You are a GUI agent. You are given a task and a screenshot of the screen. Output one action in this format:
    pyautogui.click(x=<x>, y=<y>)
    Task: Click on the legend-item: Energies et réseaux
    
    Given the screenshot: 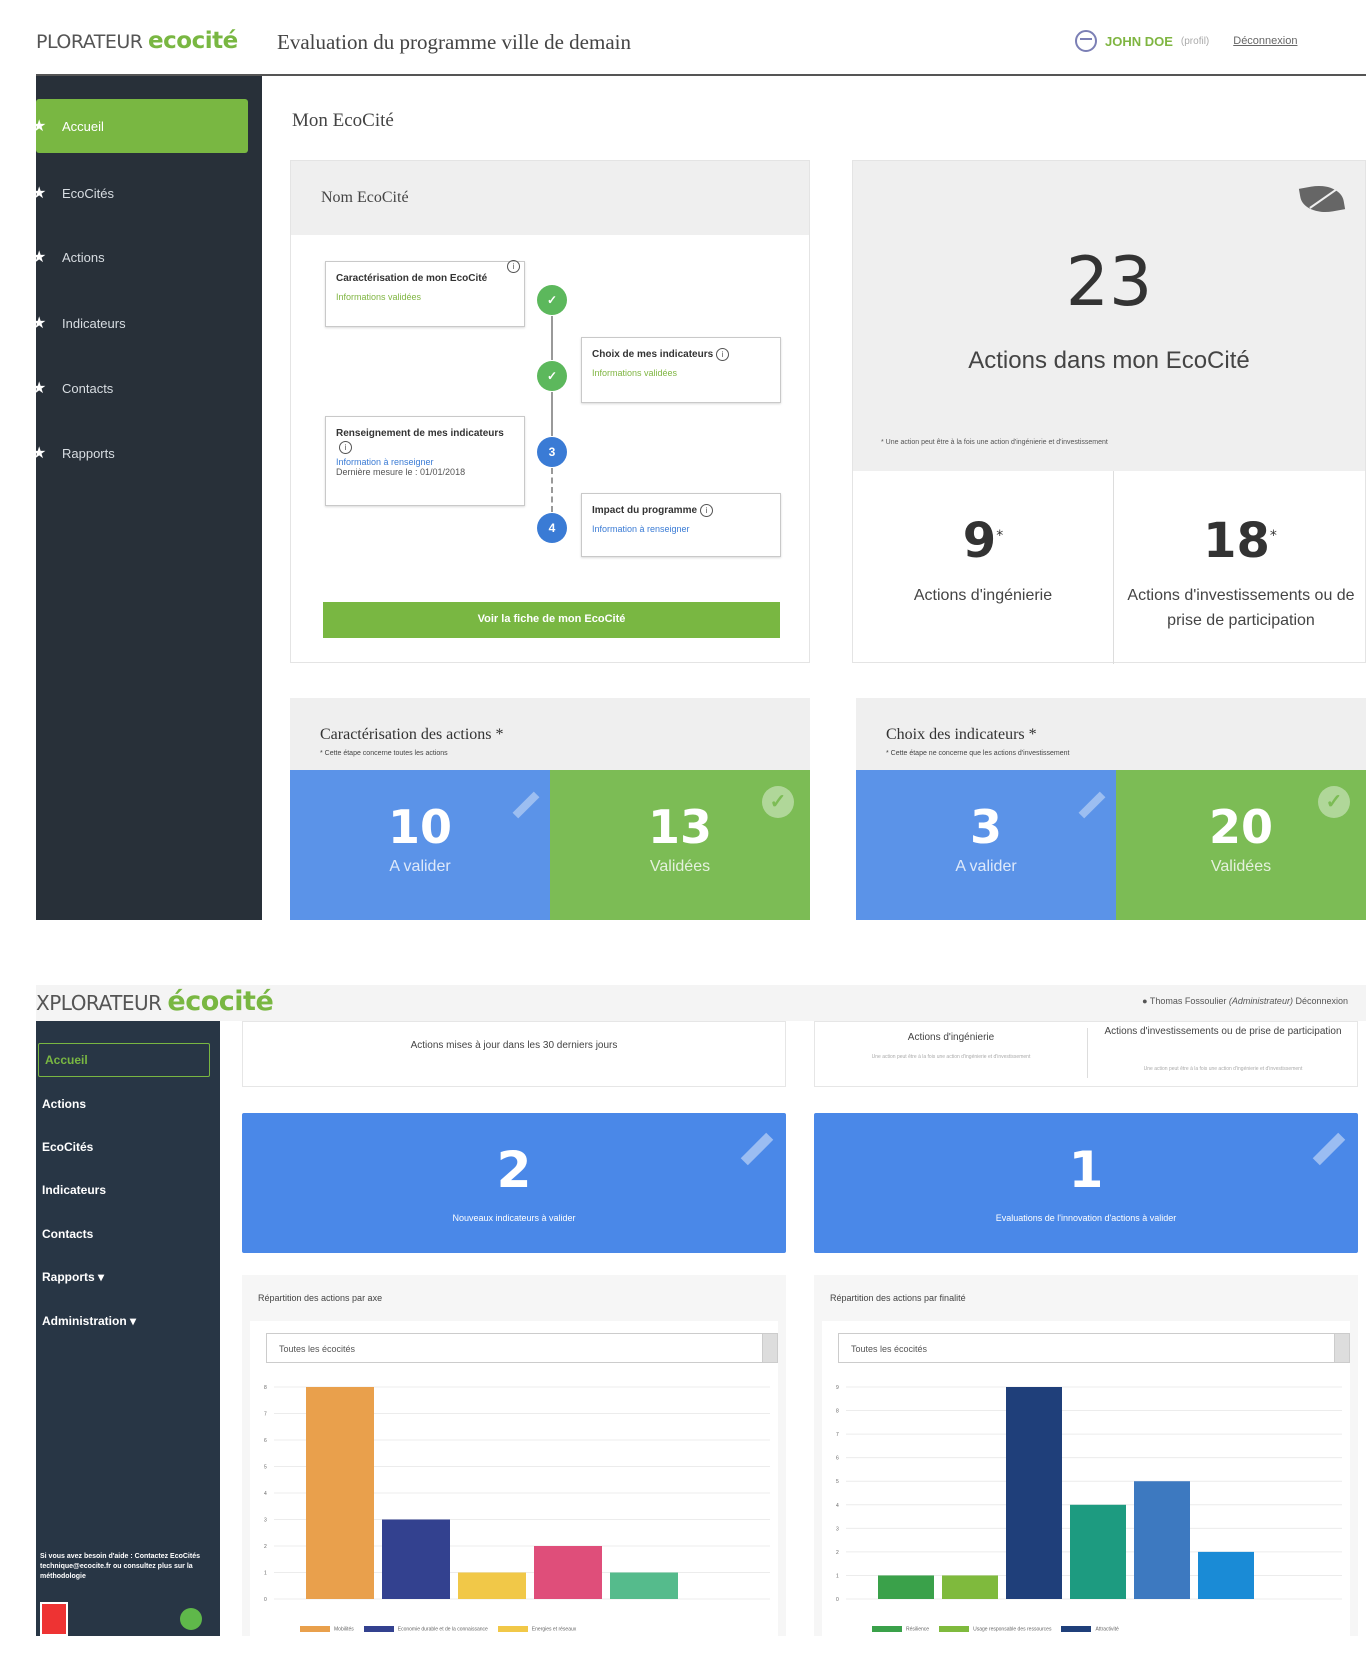 What is the action you would take?
    pyautogui.click(x=536, y=1628)
    